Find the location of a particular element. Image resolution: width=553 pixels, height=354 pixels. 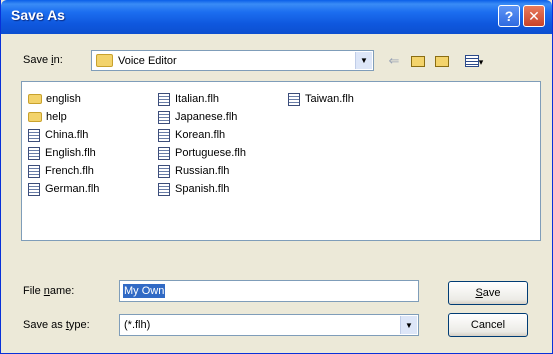

list-item-file: China.flh is located at coordinates (63, 135).